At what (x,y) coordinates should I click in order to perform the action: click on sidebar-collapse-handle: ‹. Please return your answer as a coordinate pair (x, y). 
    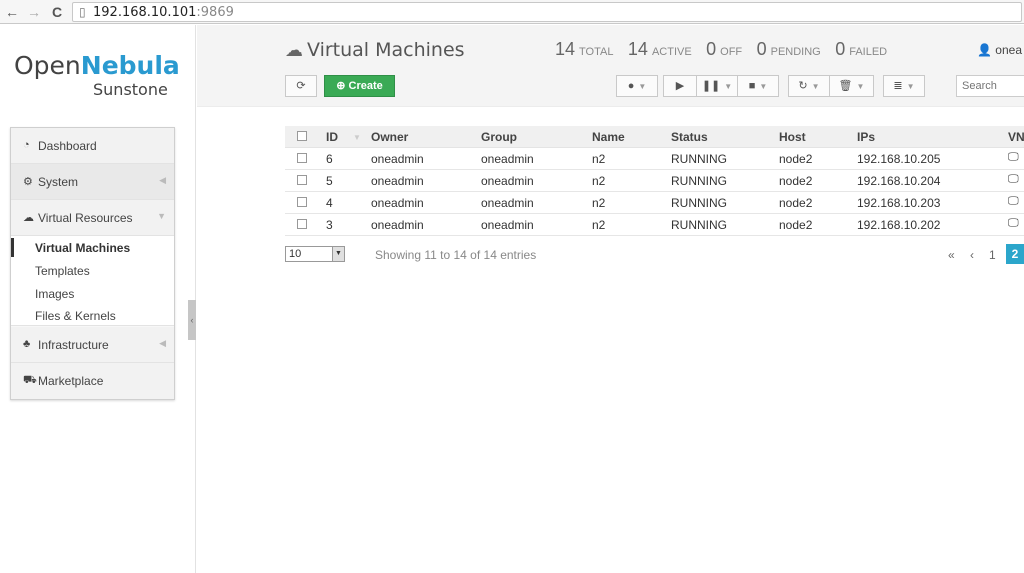
    Looking at the image, I should click on (192, 320).